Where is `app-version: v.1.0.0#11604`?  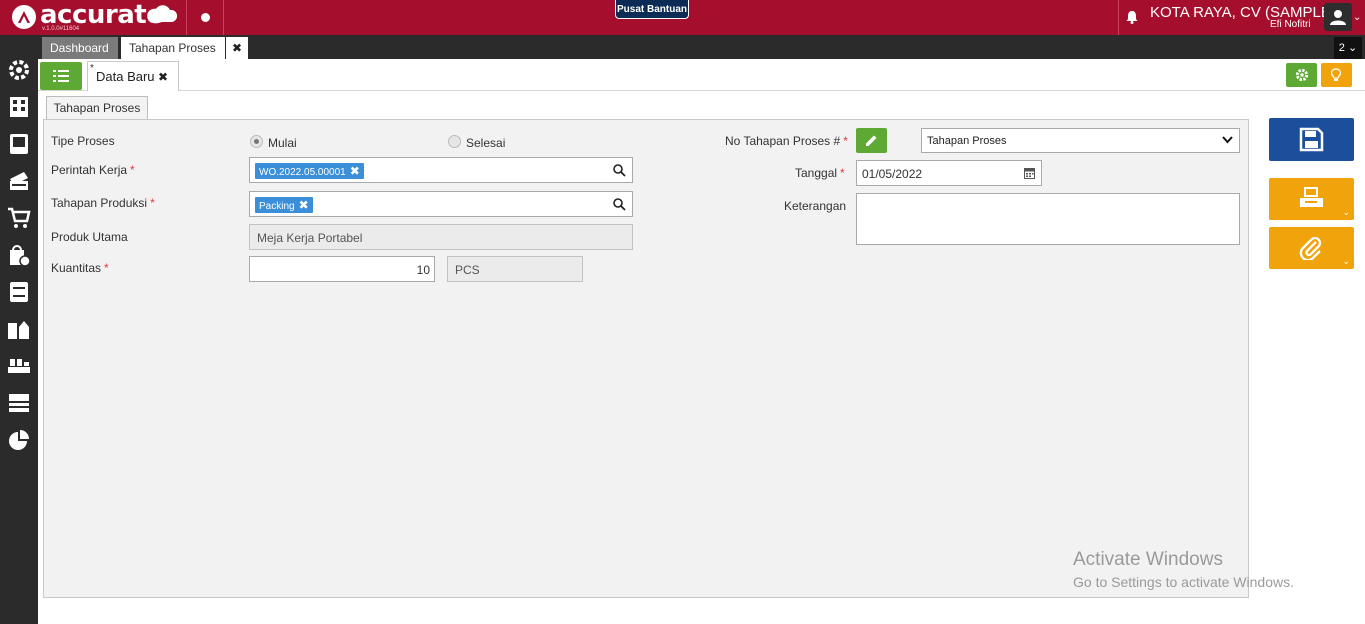 app-version: v.1.0.0#11604 is located at coordinates (61, 29).